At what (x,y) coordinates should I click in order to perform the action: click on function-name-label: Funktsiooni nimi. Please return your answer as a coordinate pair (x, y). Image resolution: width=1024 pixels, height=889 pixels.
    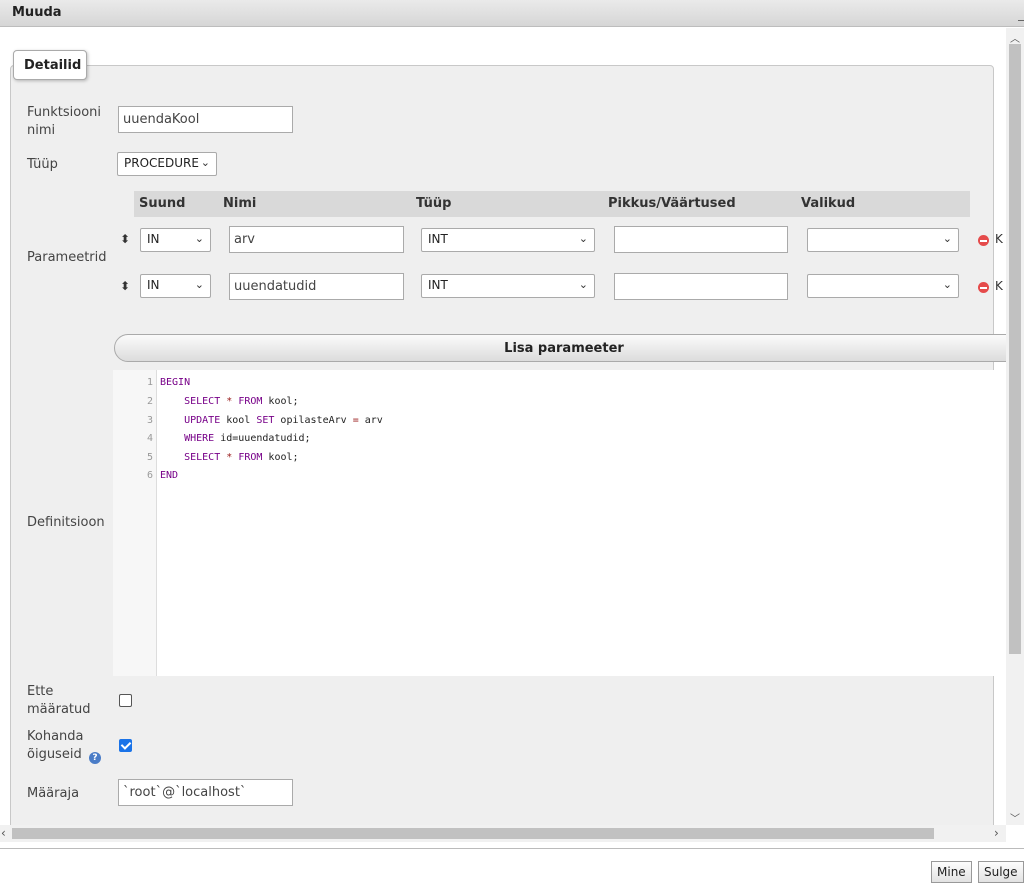
    Looking at the image, I should click on (64, 121).